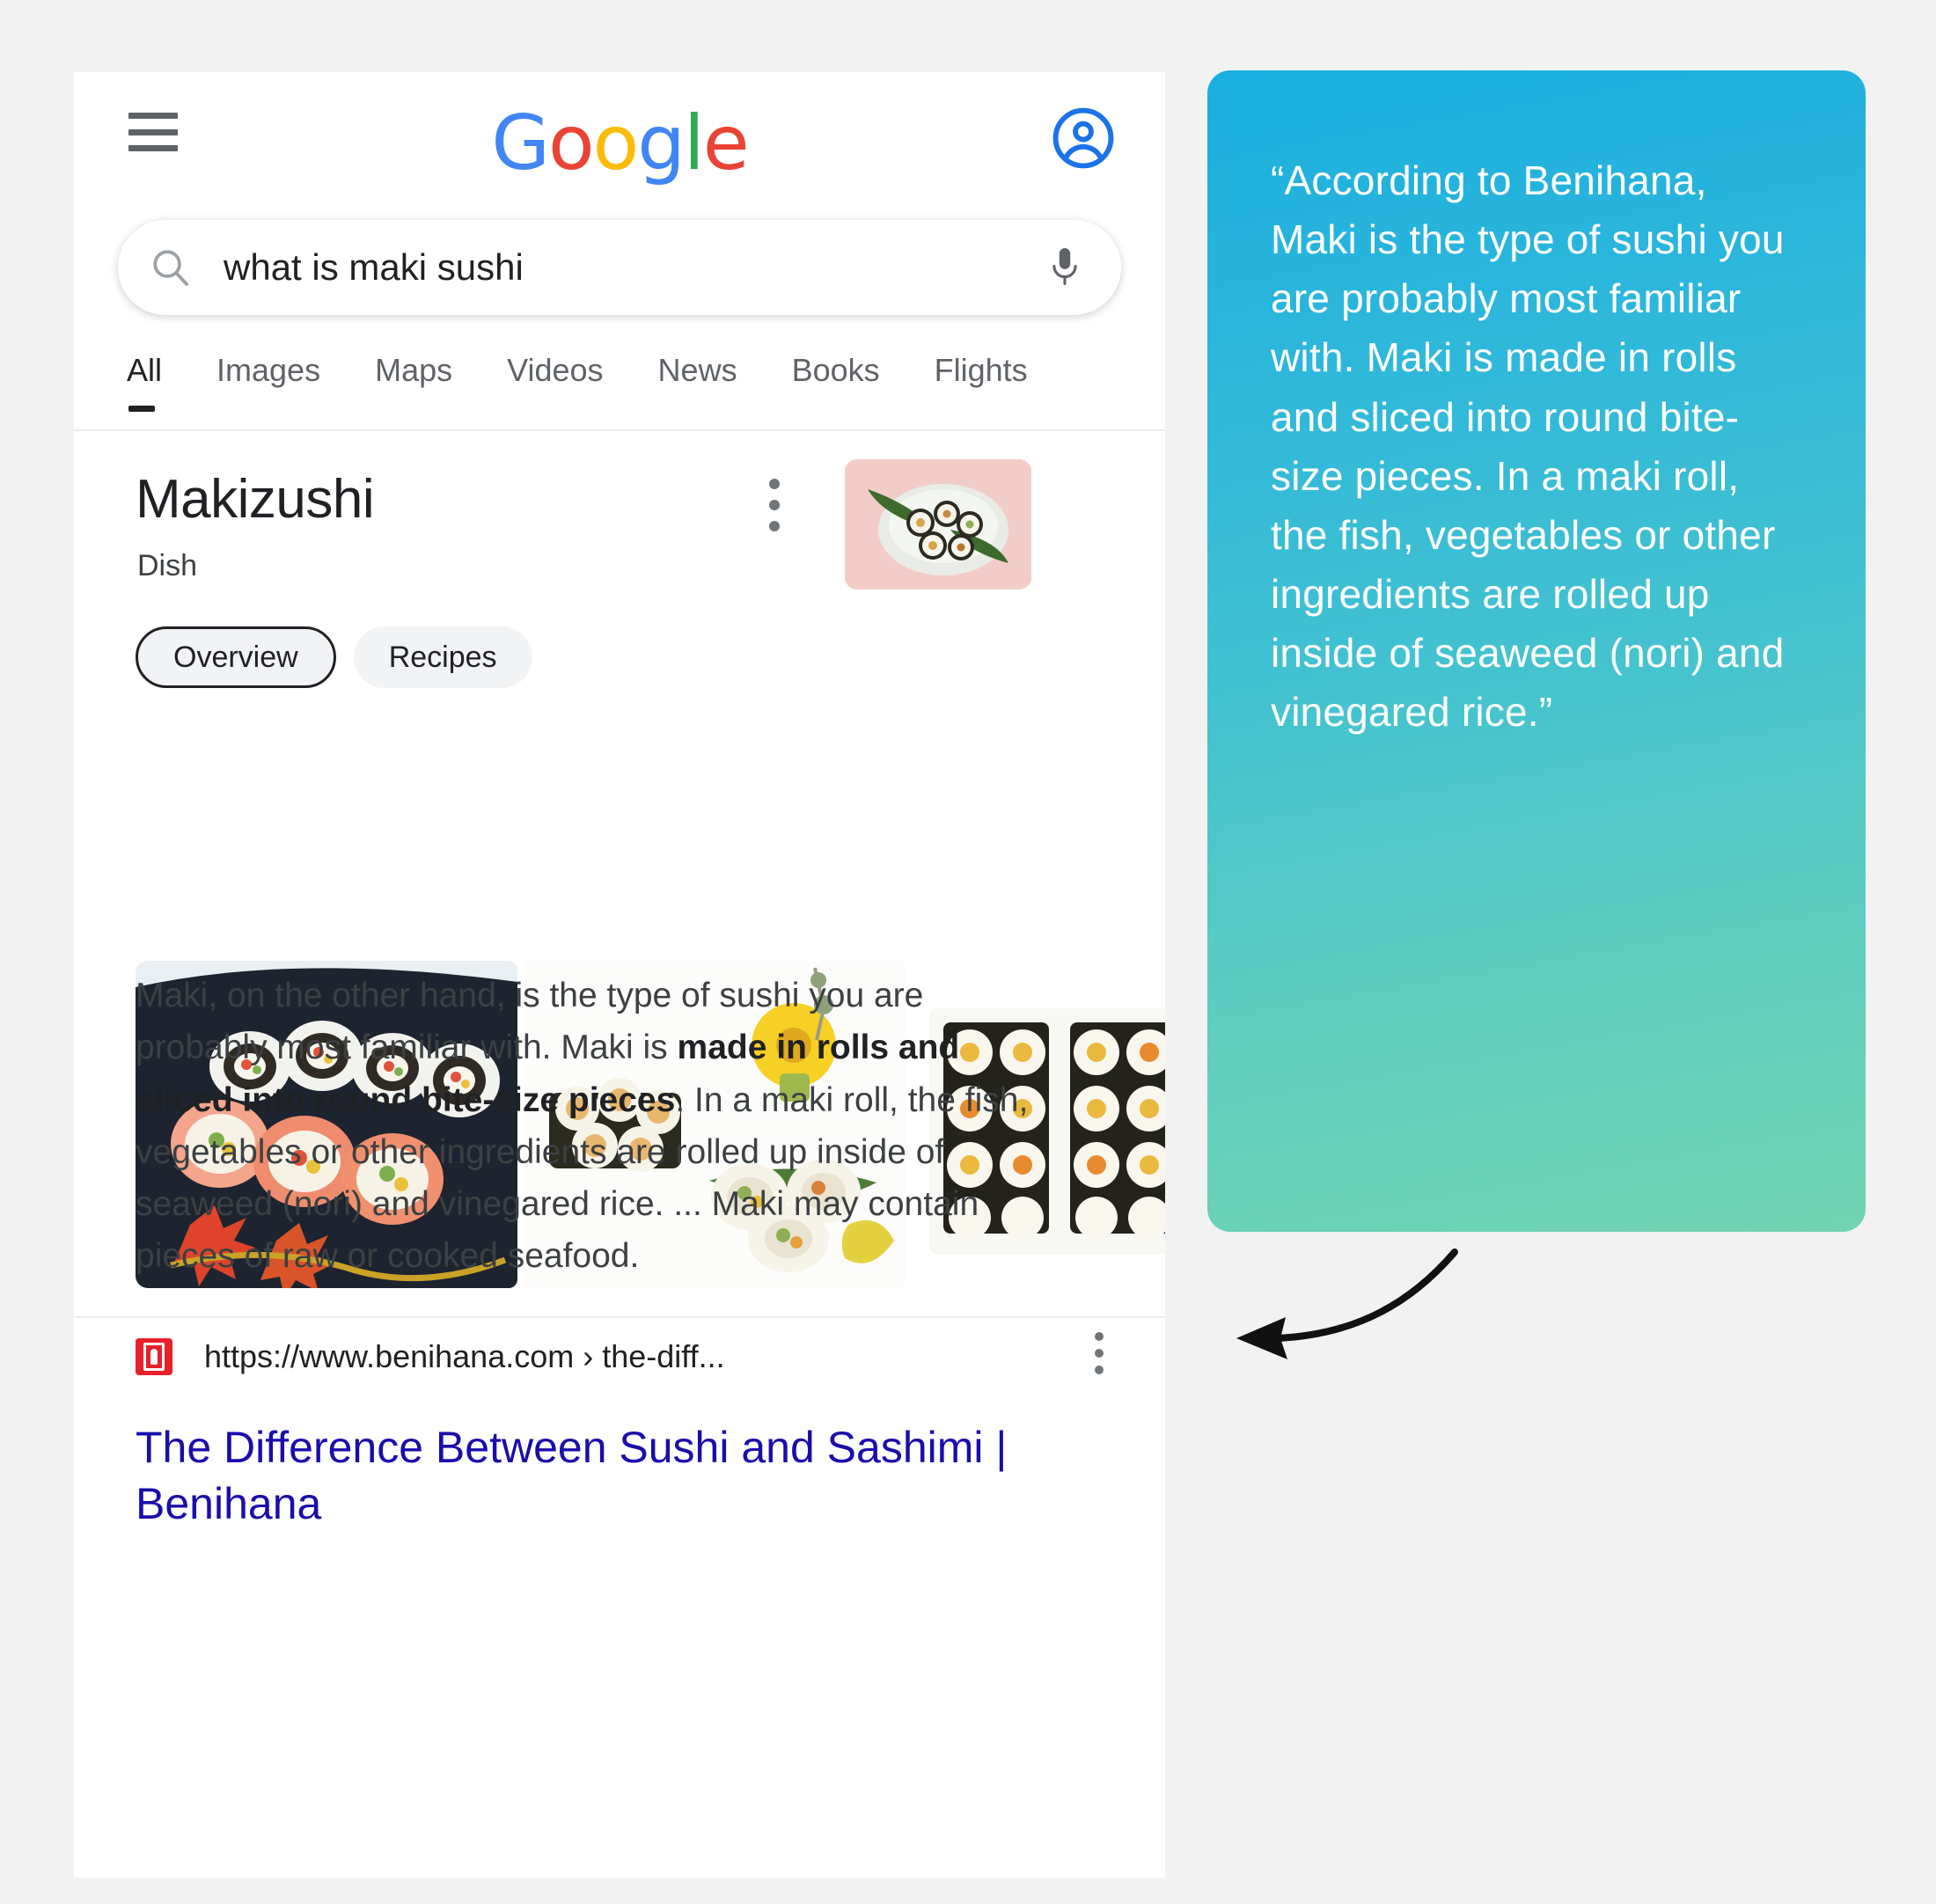 Image resolution: width=1936 pixels, height=1904 pixels. Describe the element at coordinates (1293, 1328) in the screenshot. I see `curved-arrow-left-icon` at that location.